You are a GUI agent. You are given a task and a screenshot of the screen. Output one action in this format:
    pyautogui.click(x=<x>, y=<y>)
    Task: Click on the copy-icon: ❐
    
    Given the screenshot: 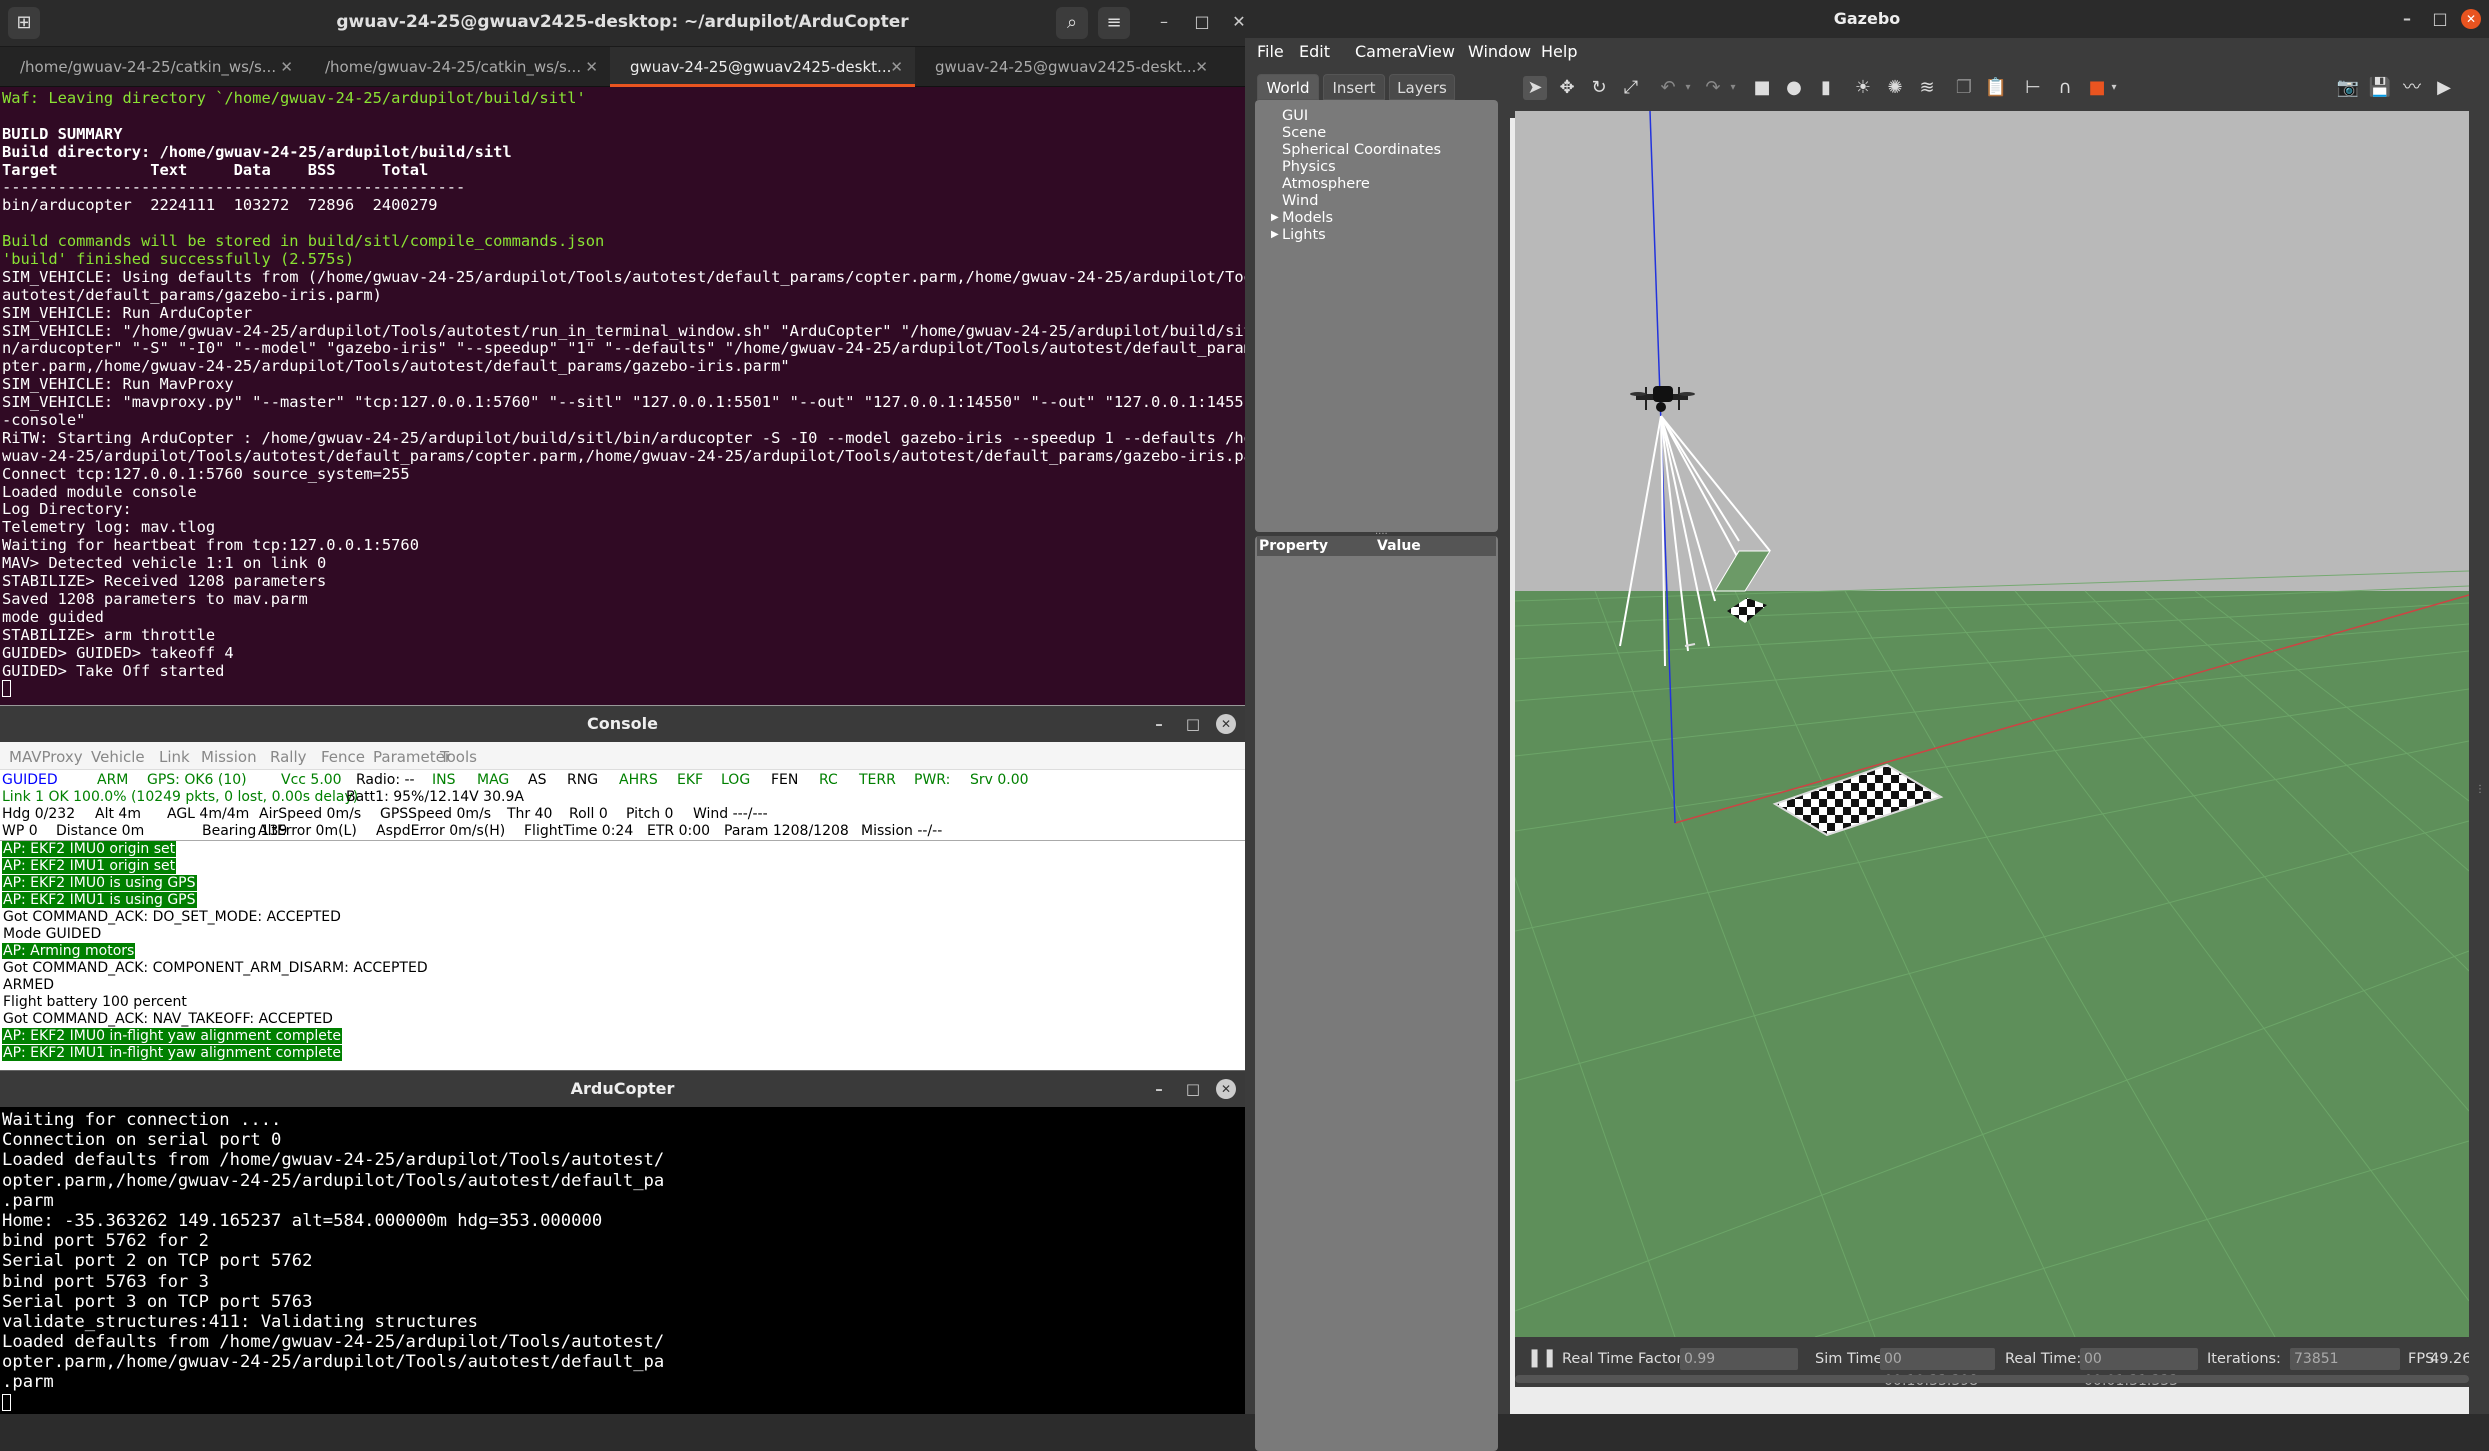 What is the action you would take?
    pyautogui.click(x=1964, y=88)
    